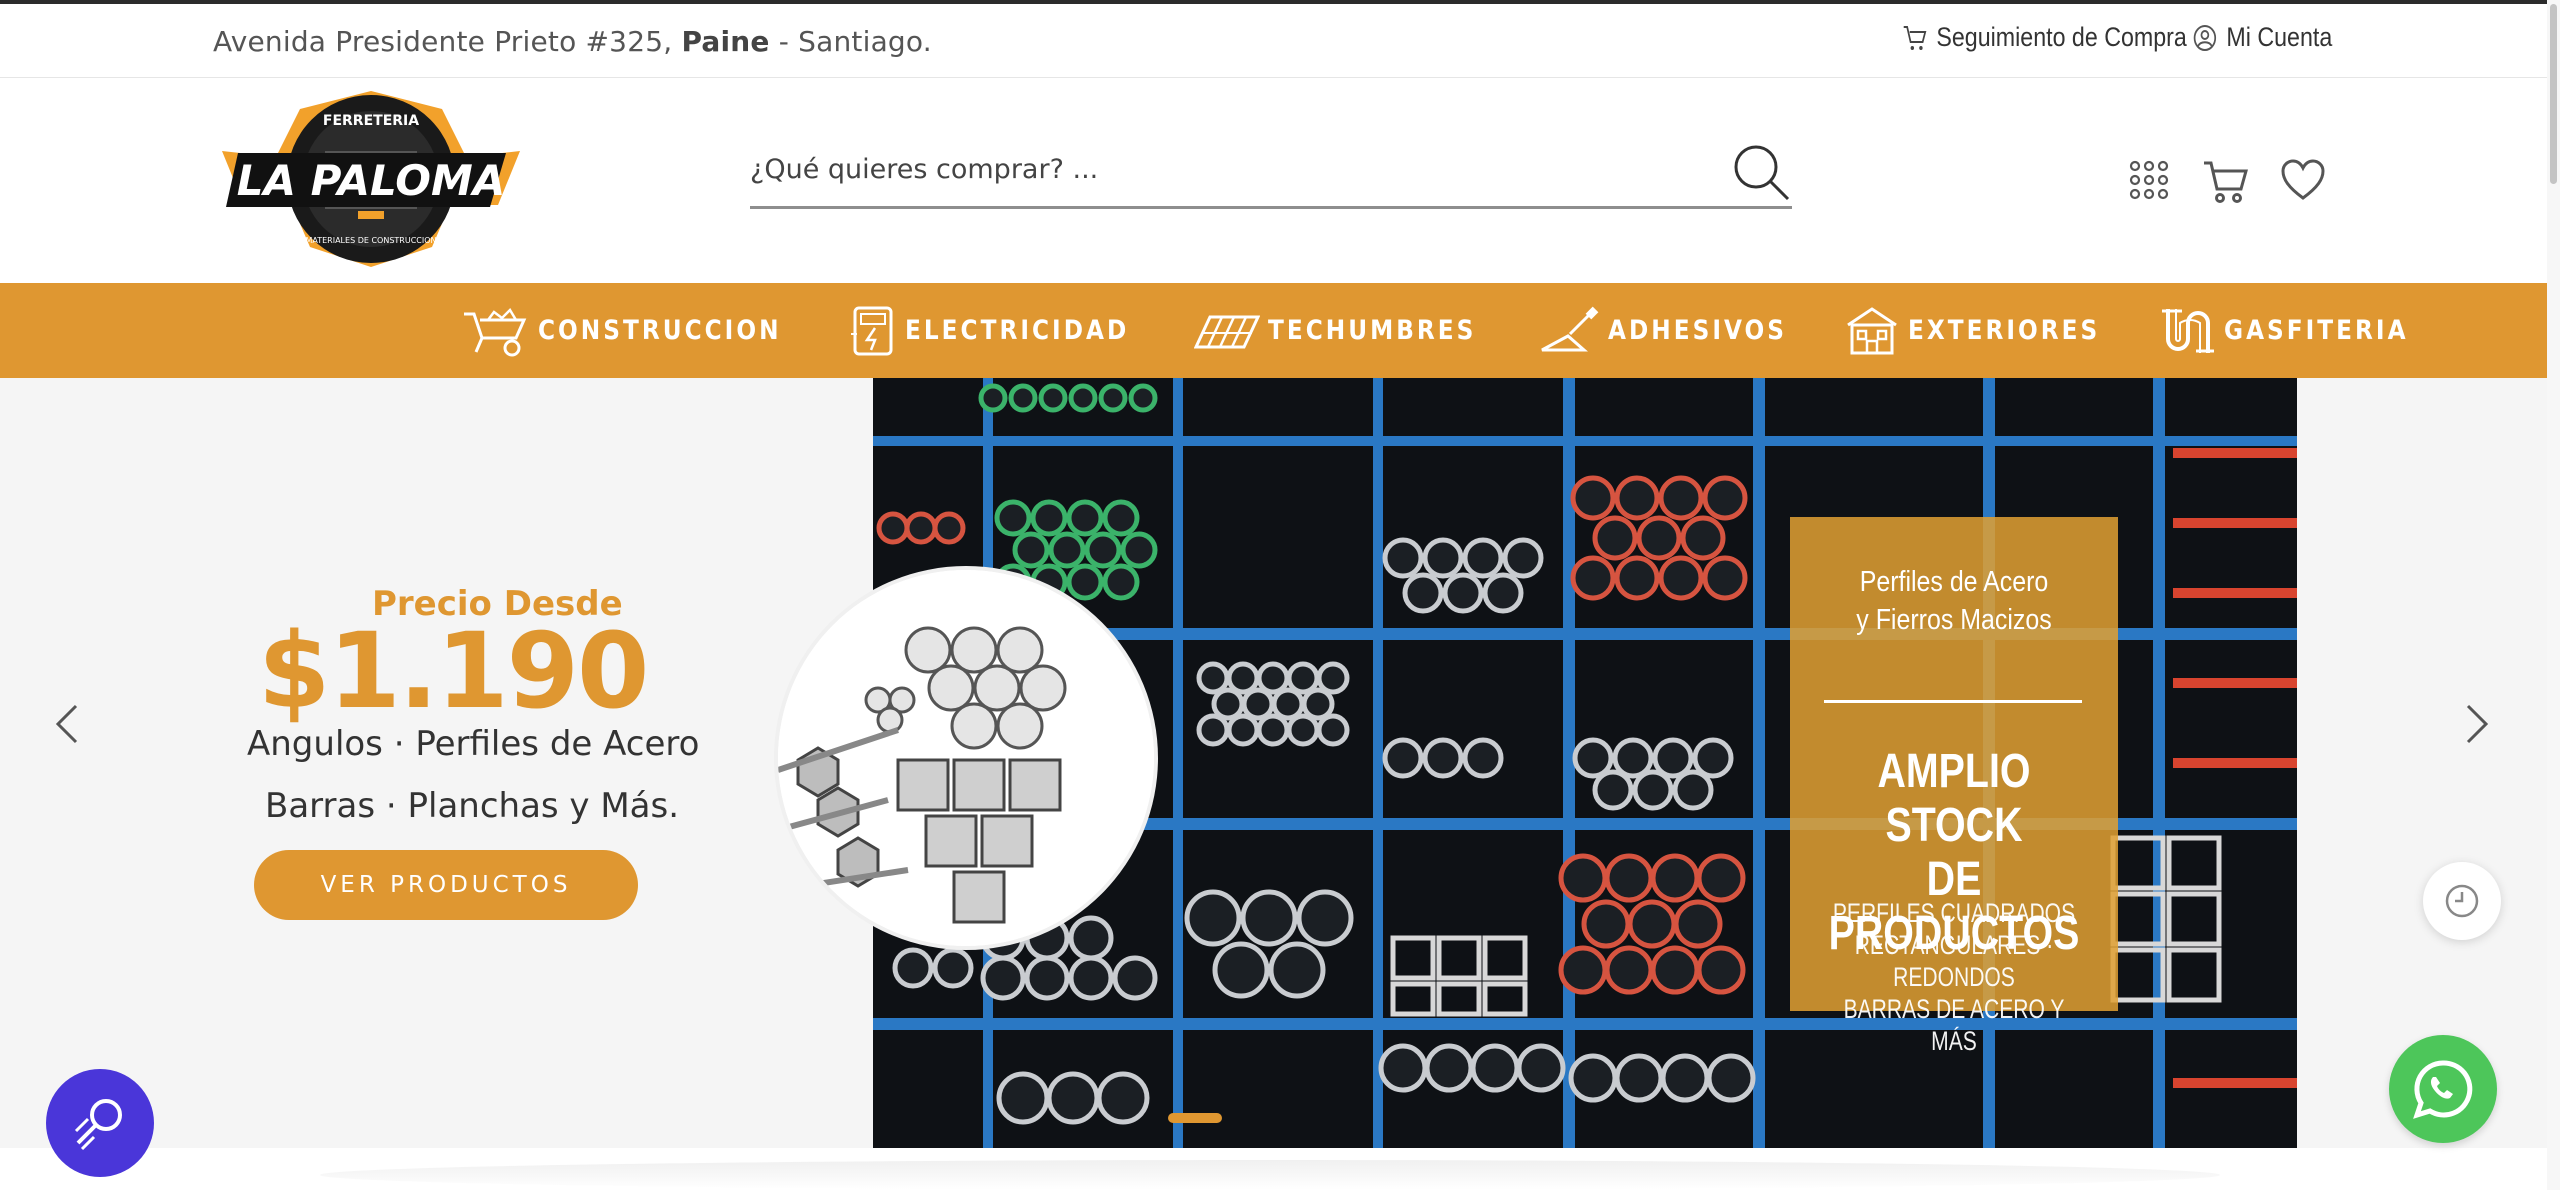  I want to click on price-value: $1.190, so click(453, 671).